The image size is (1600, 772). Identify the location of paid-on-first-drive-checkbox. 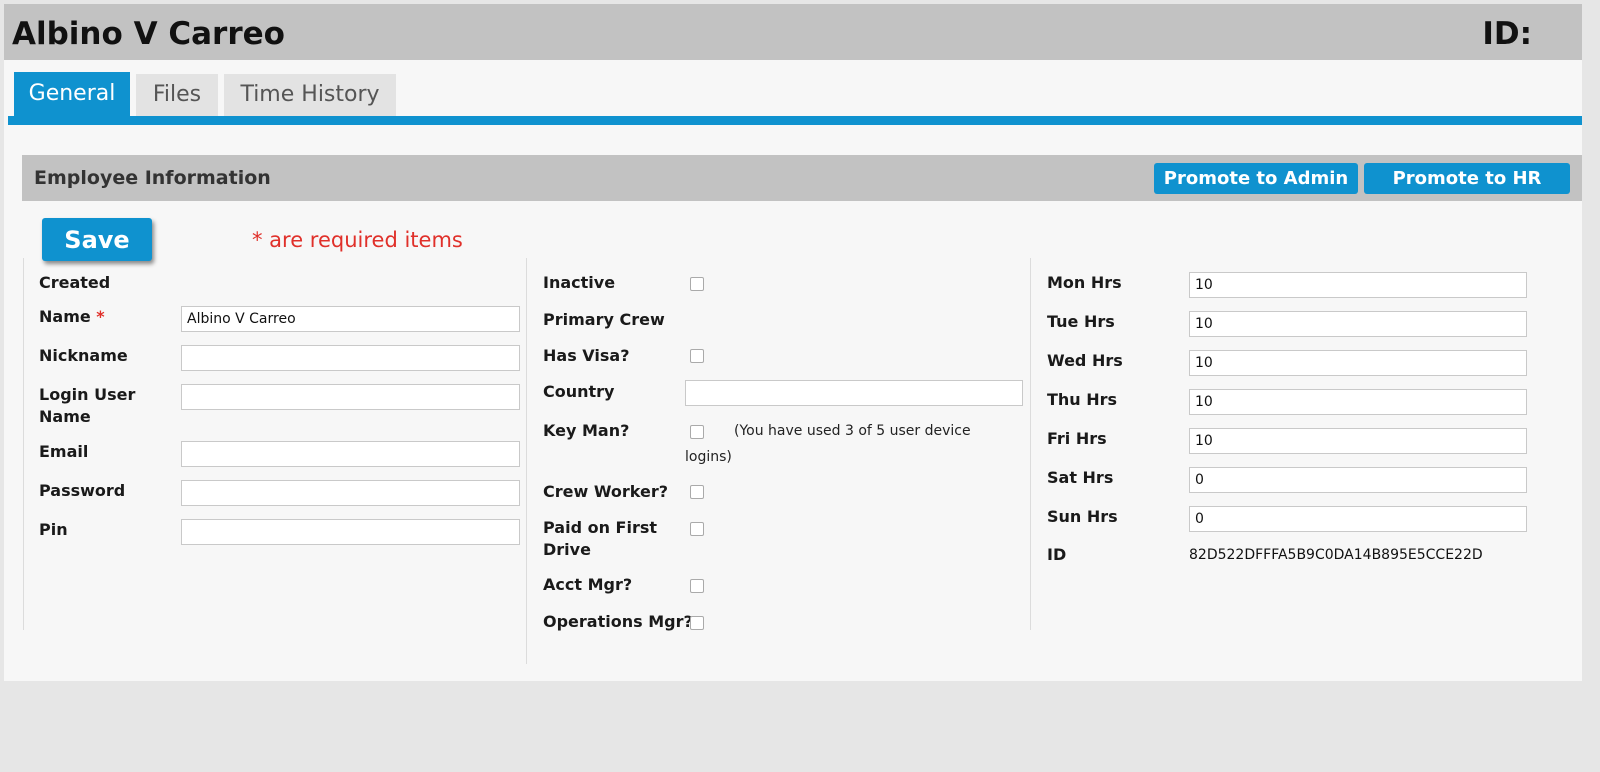
(697, 529).